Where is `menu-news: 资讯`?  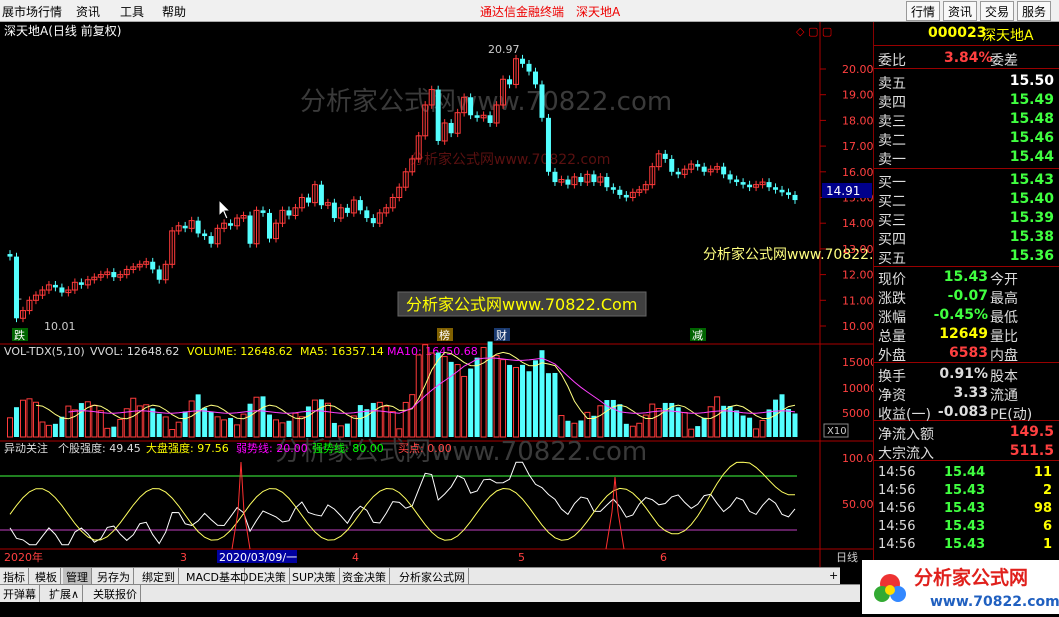
menu-news: 资讯 is located at coordinates (88, 11).